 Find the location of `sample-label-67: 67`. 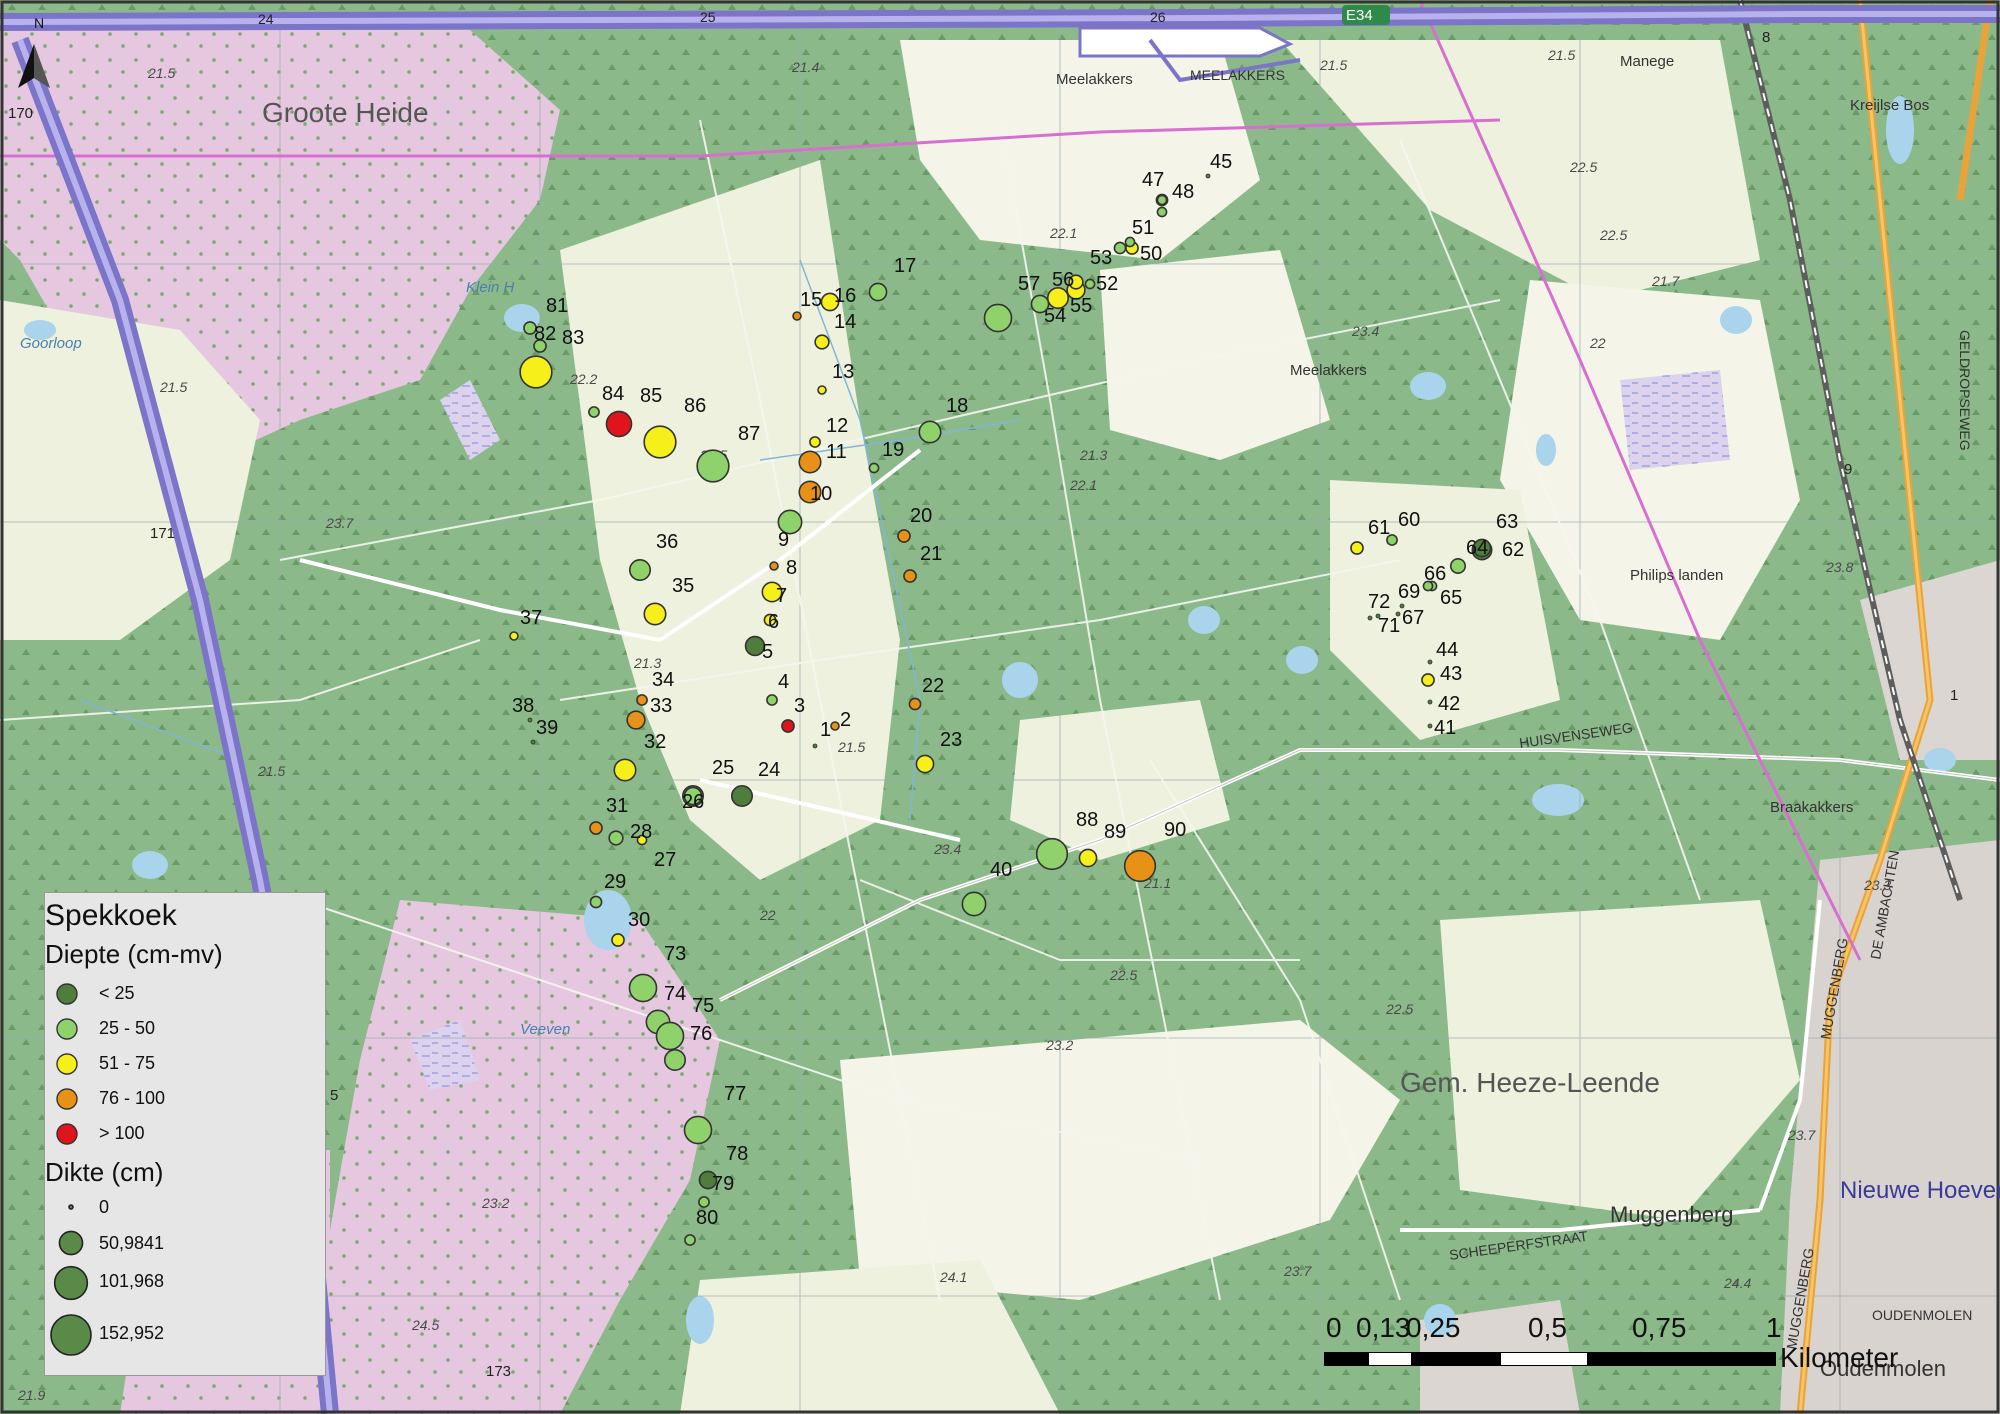

sample-label-67: 67 is located at coordinates (1413, 618).